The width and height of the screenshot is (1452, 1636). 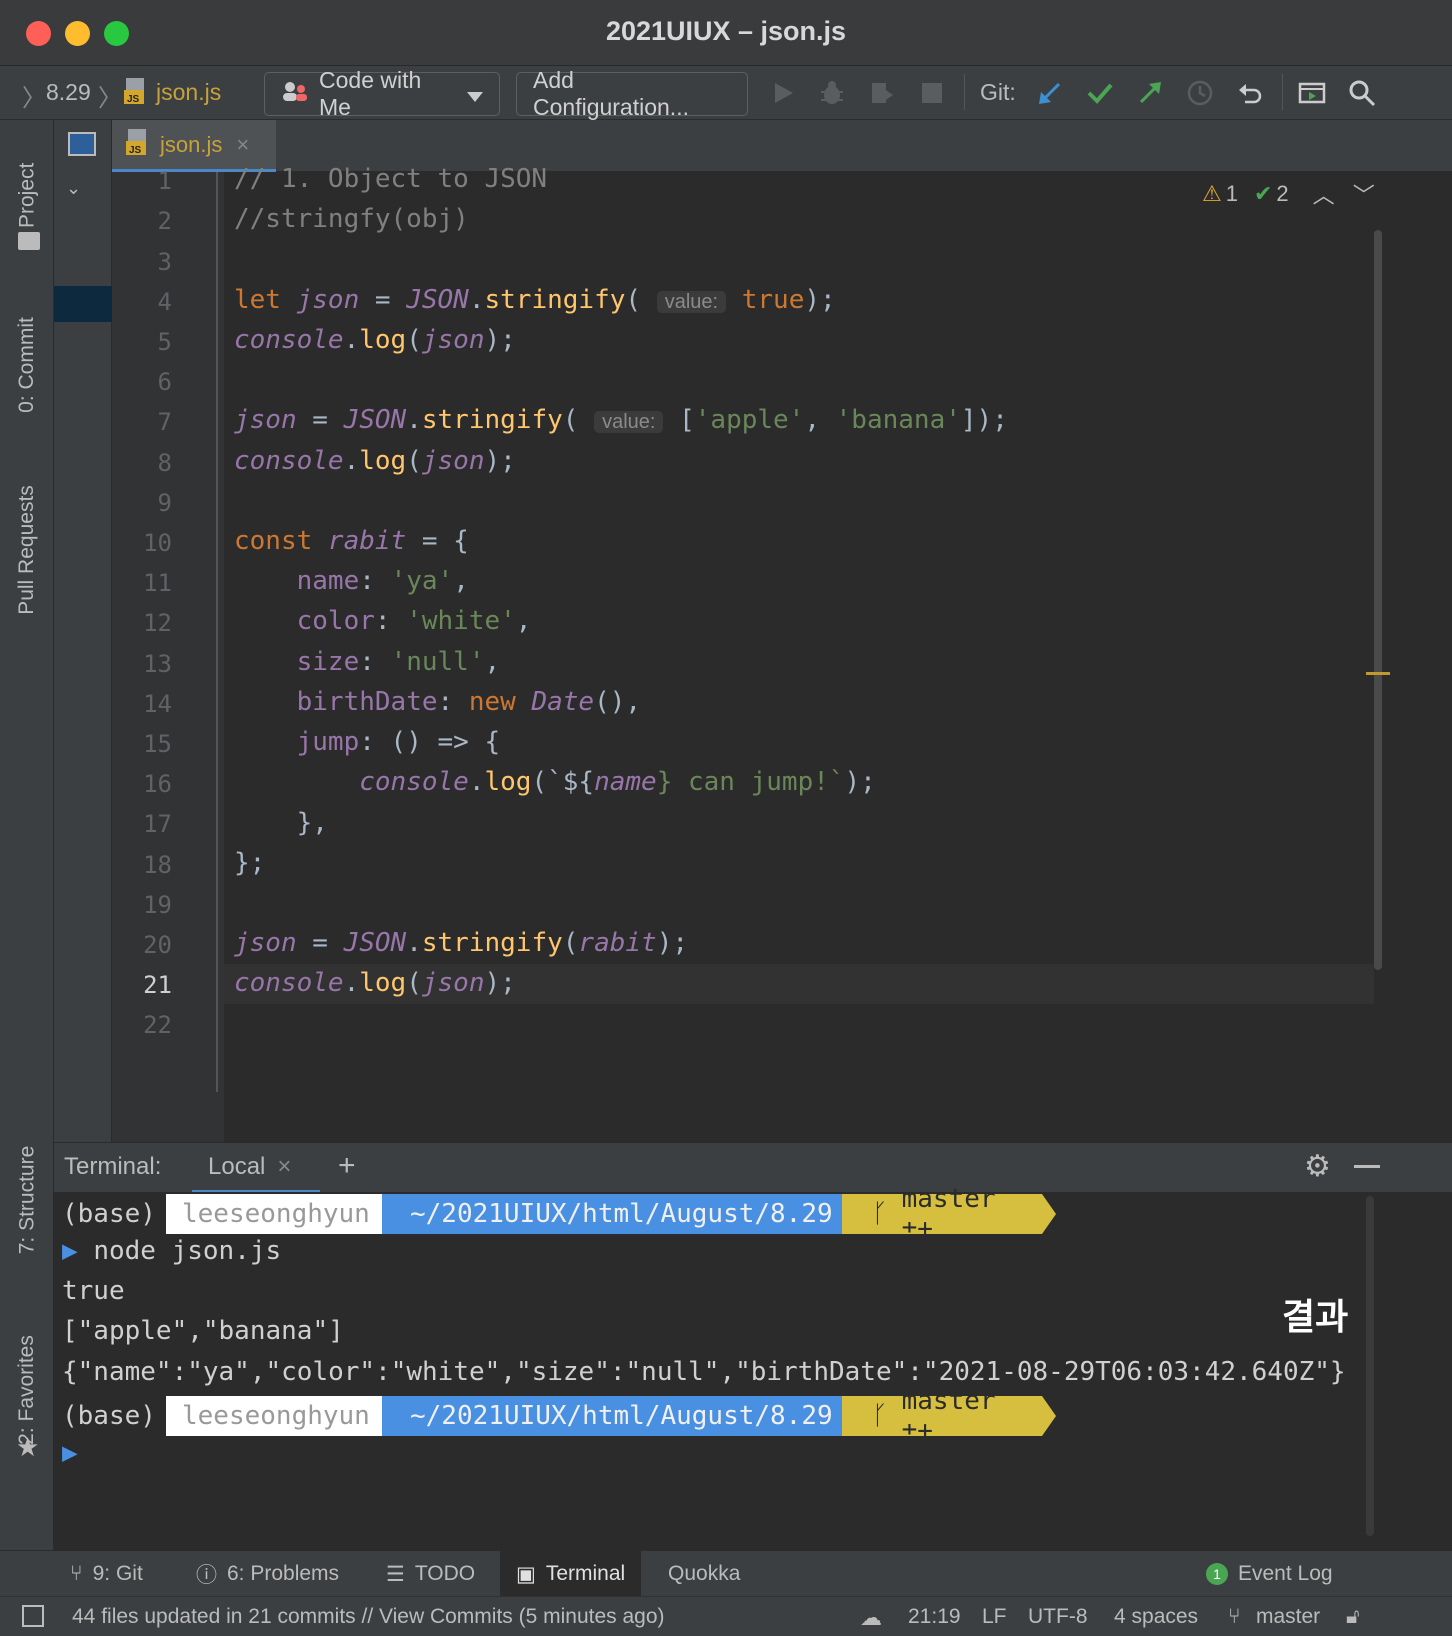 I want to click on window-title: 2021UIUX – json.js, so click(x=726, y=31).